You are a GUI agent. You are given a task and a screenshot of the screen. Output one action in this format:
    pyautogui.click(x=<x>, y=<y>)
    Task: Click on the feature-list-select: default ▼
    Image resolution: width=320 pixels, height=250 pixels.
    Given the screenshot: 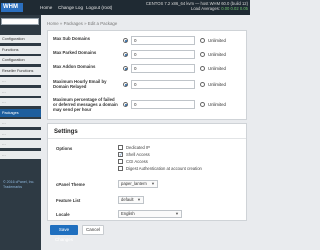 What is the action you would take?
    pyautogui.click(x=131, y=200)
    